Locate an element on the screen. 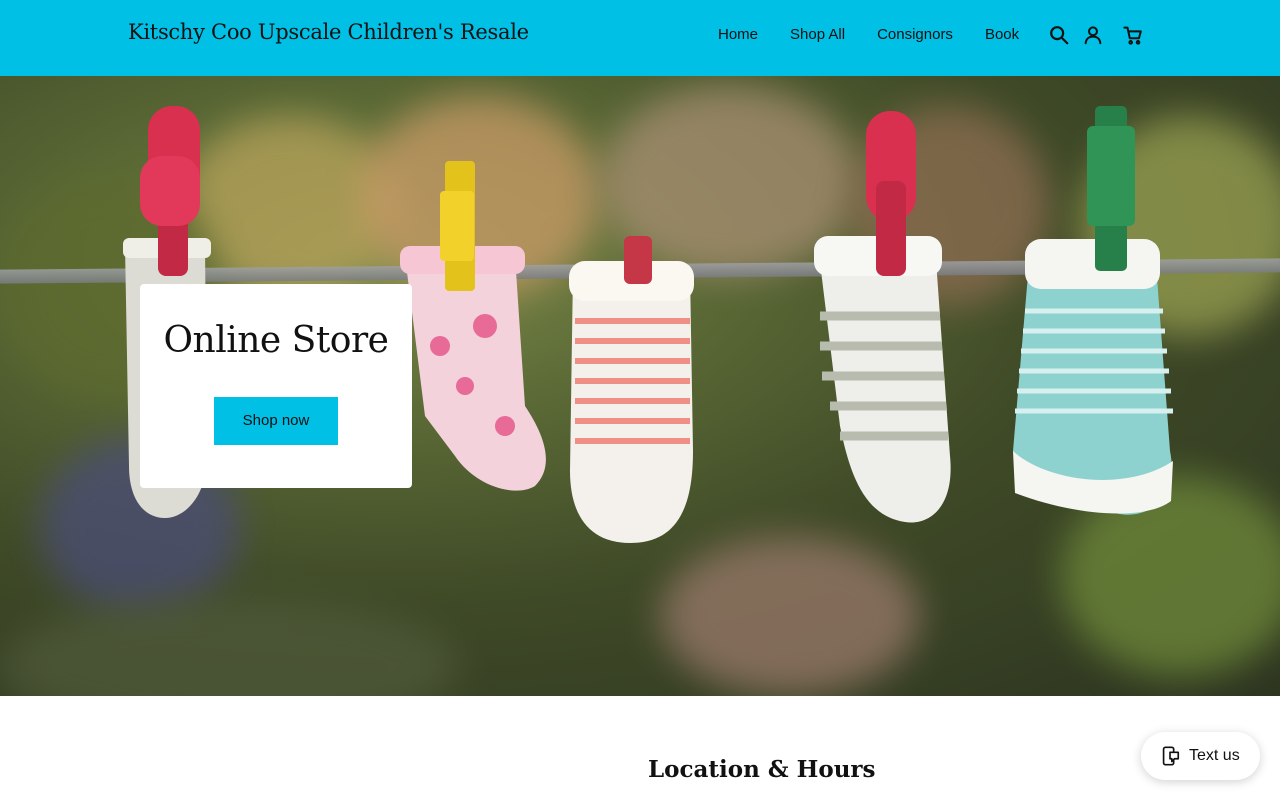 This screenshot has height=800, width=1280. clothespin-green is located at coordinates (1111, 188).